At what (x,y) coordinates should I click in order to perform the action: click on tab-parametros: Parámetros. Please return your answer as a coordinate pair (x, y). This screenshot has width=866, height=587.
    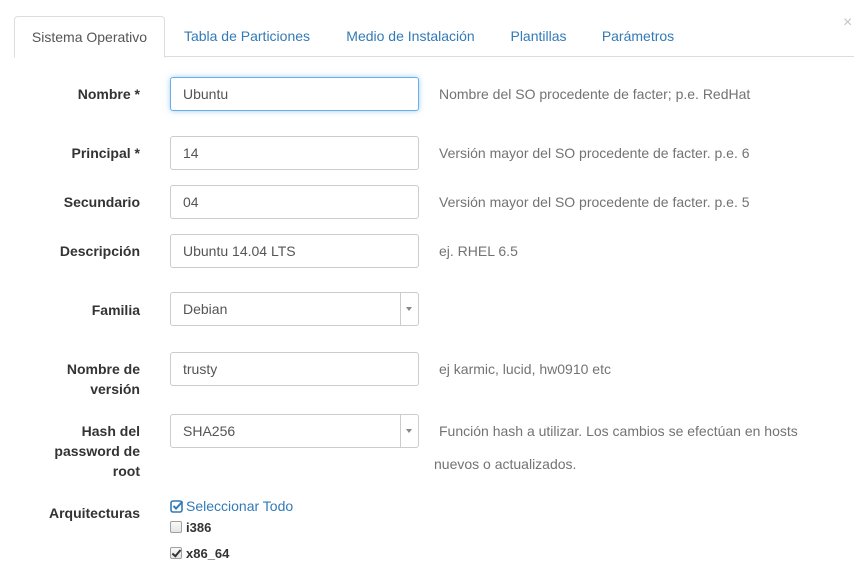
    Looking at the image, I should click on (638, 36).